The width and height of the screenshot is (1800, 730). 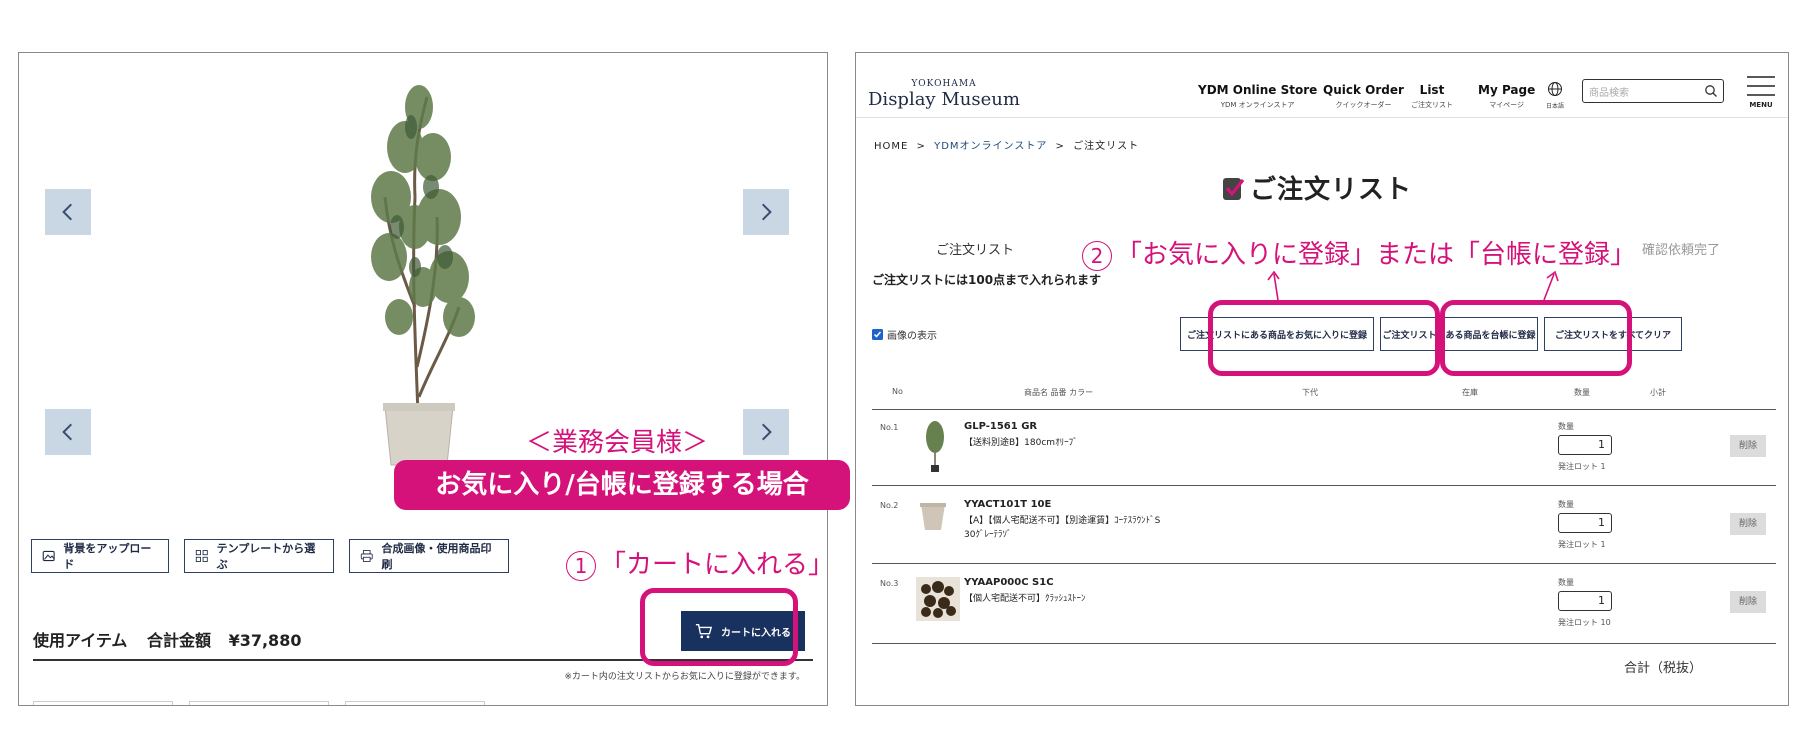 I want to click on product-code: YYACT101T 10E, so click(x=1008, y=504).